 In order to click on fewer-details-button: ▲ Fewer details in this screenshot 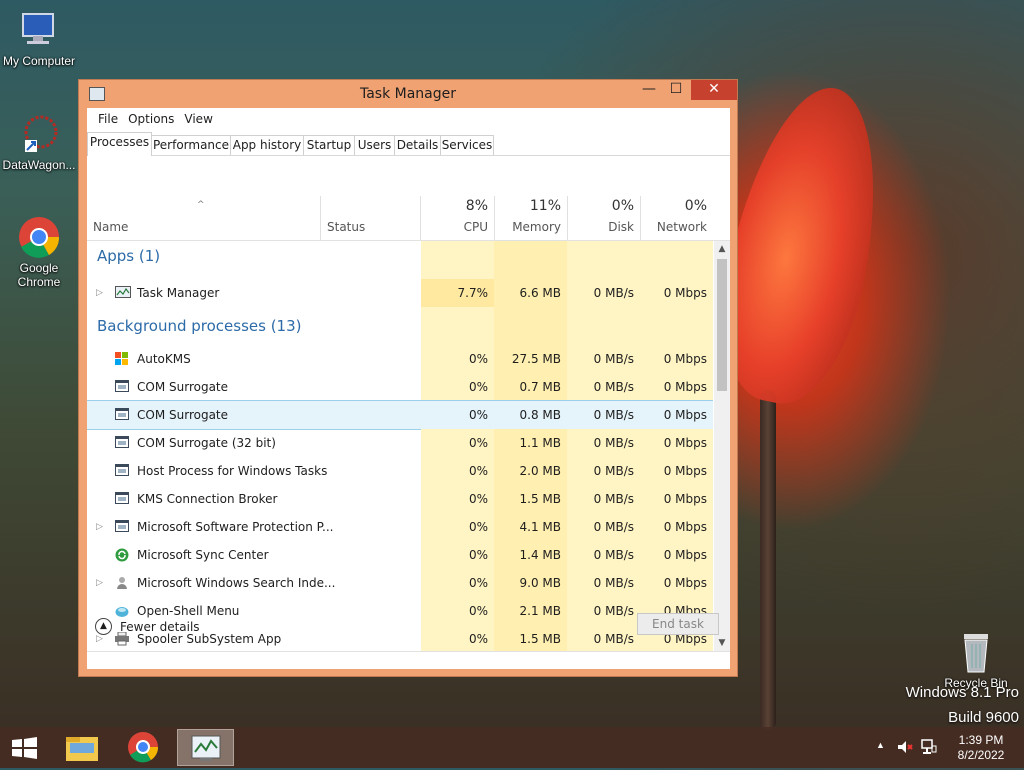, I will do `click(147, 626)`.